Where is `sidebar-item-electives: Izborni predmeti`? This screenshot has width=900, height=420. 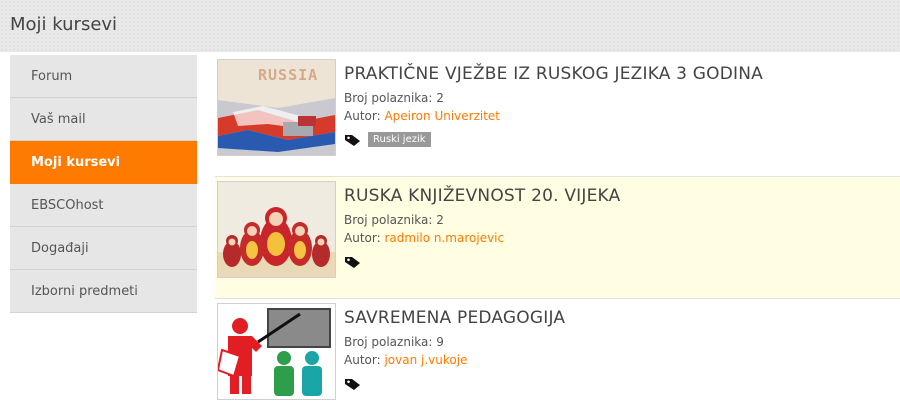 sidebar-item-electives: Izborni predmeti is located at coordinates (103, 291).